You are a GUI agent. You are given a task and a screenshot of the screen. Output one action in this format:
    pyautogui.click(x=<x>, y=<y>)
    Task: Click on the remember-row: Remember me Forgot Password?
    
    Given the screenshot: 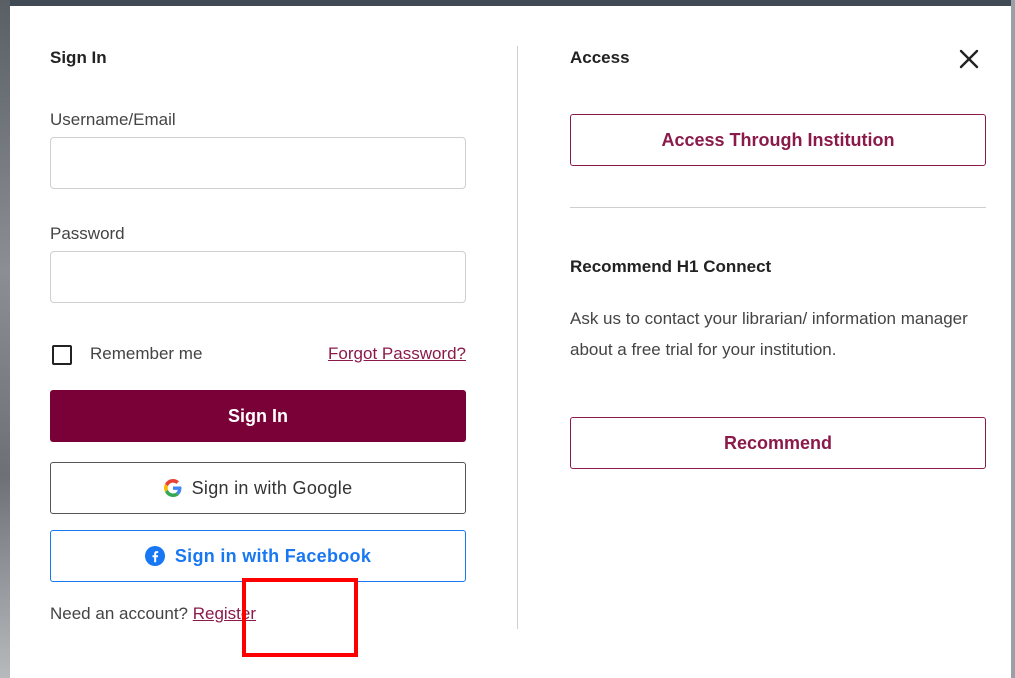 What is the action you would take?
    pyautogui.click(x=258, y=354)
    